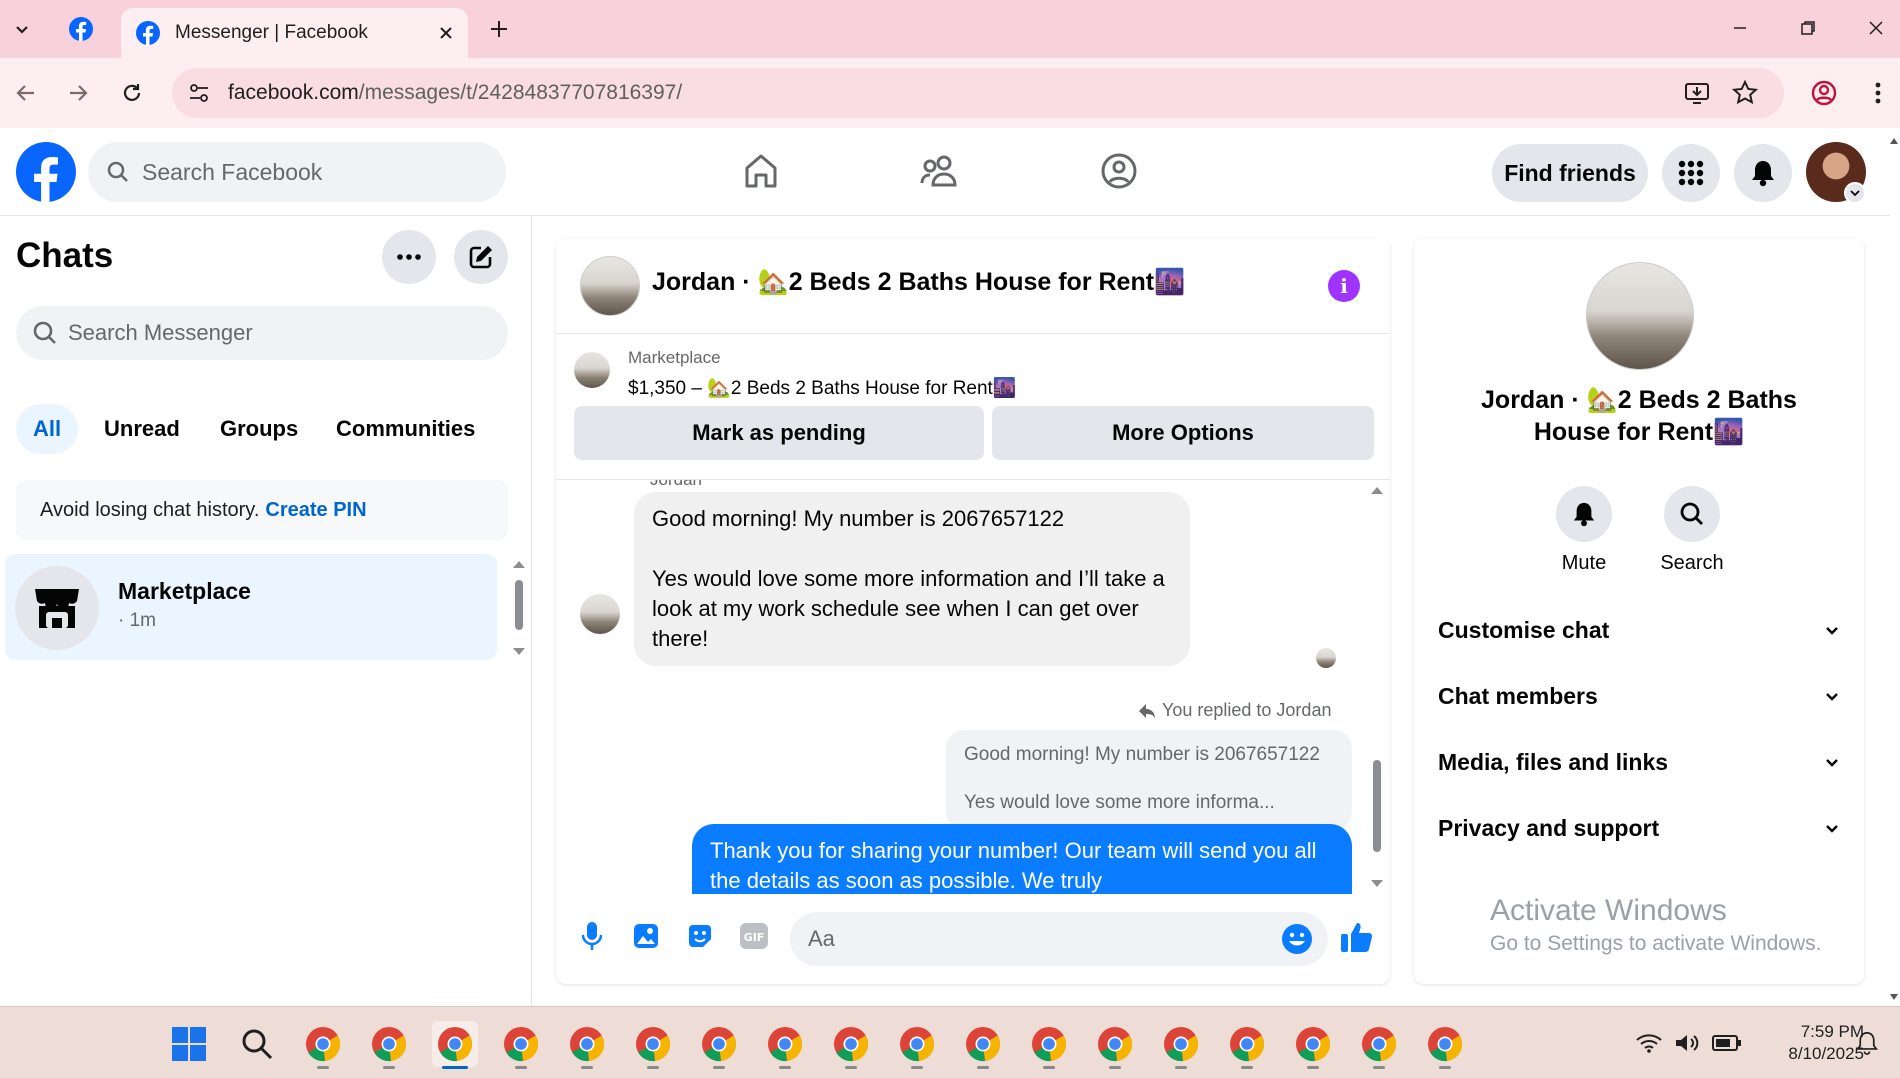 The height and width of the screenshot is (1078, 1900). What do you see at coordinates (189, 1044) in the screenshot?
I see `windows-start-icon` at bounding box center [189, 1044].